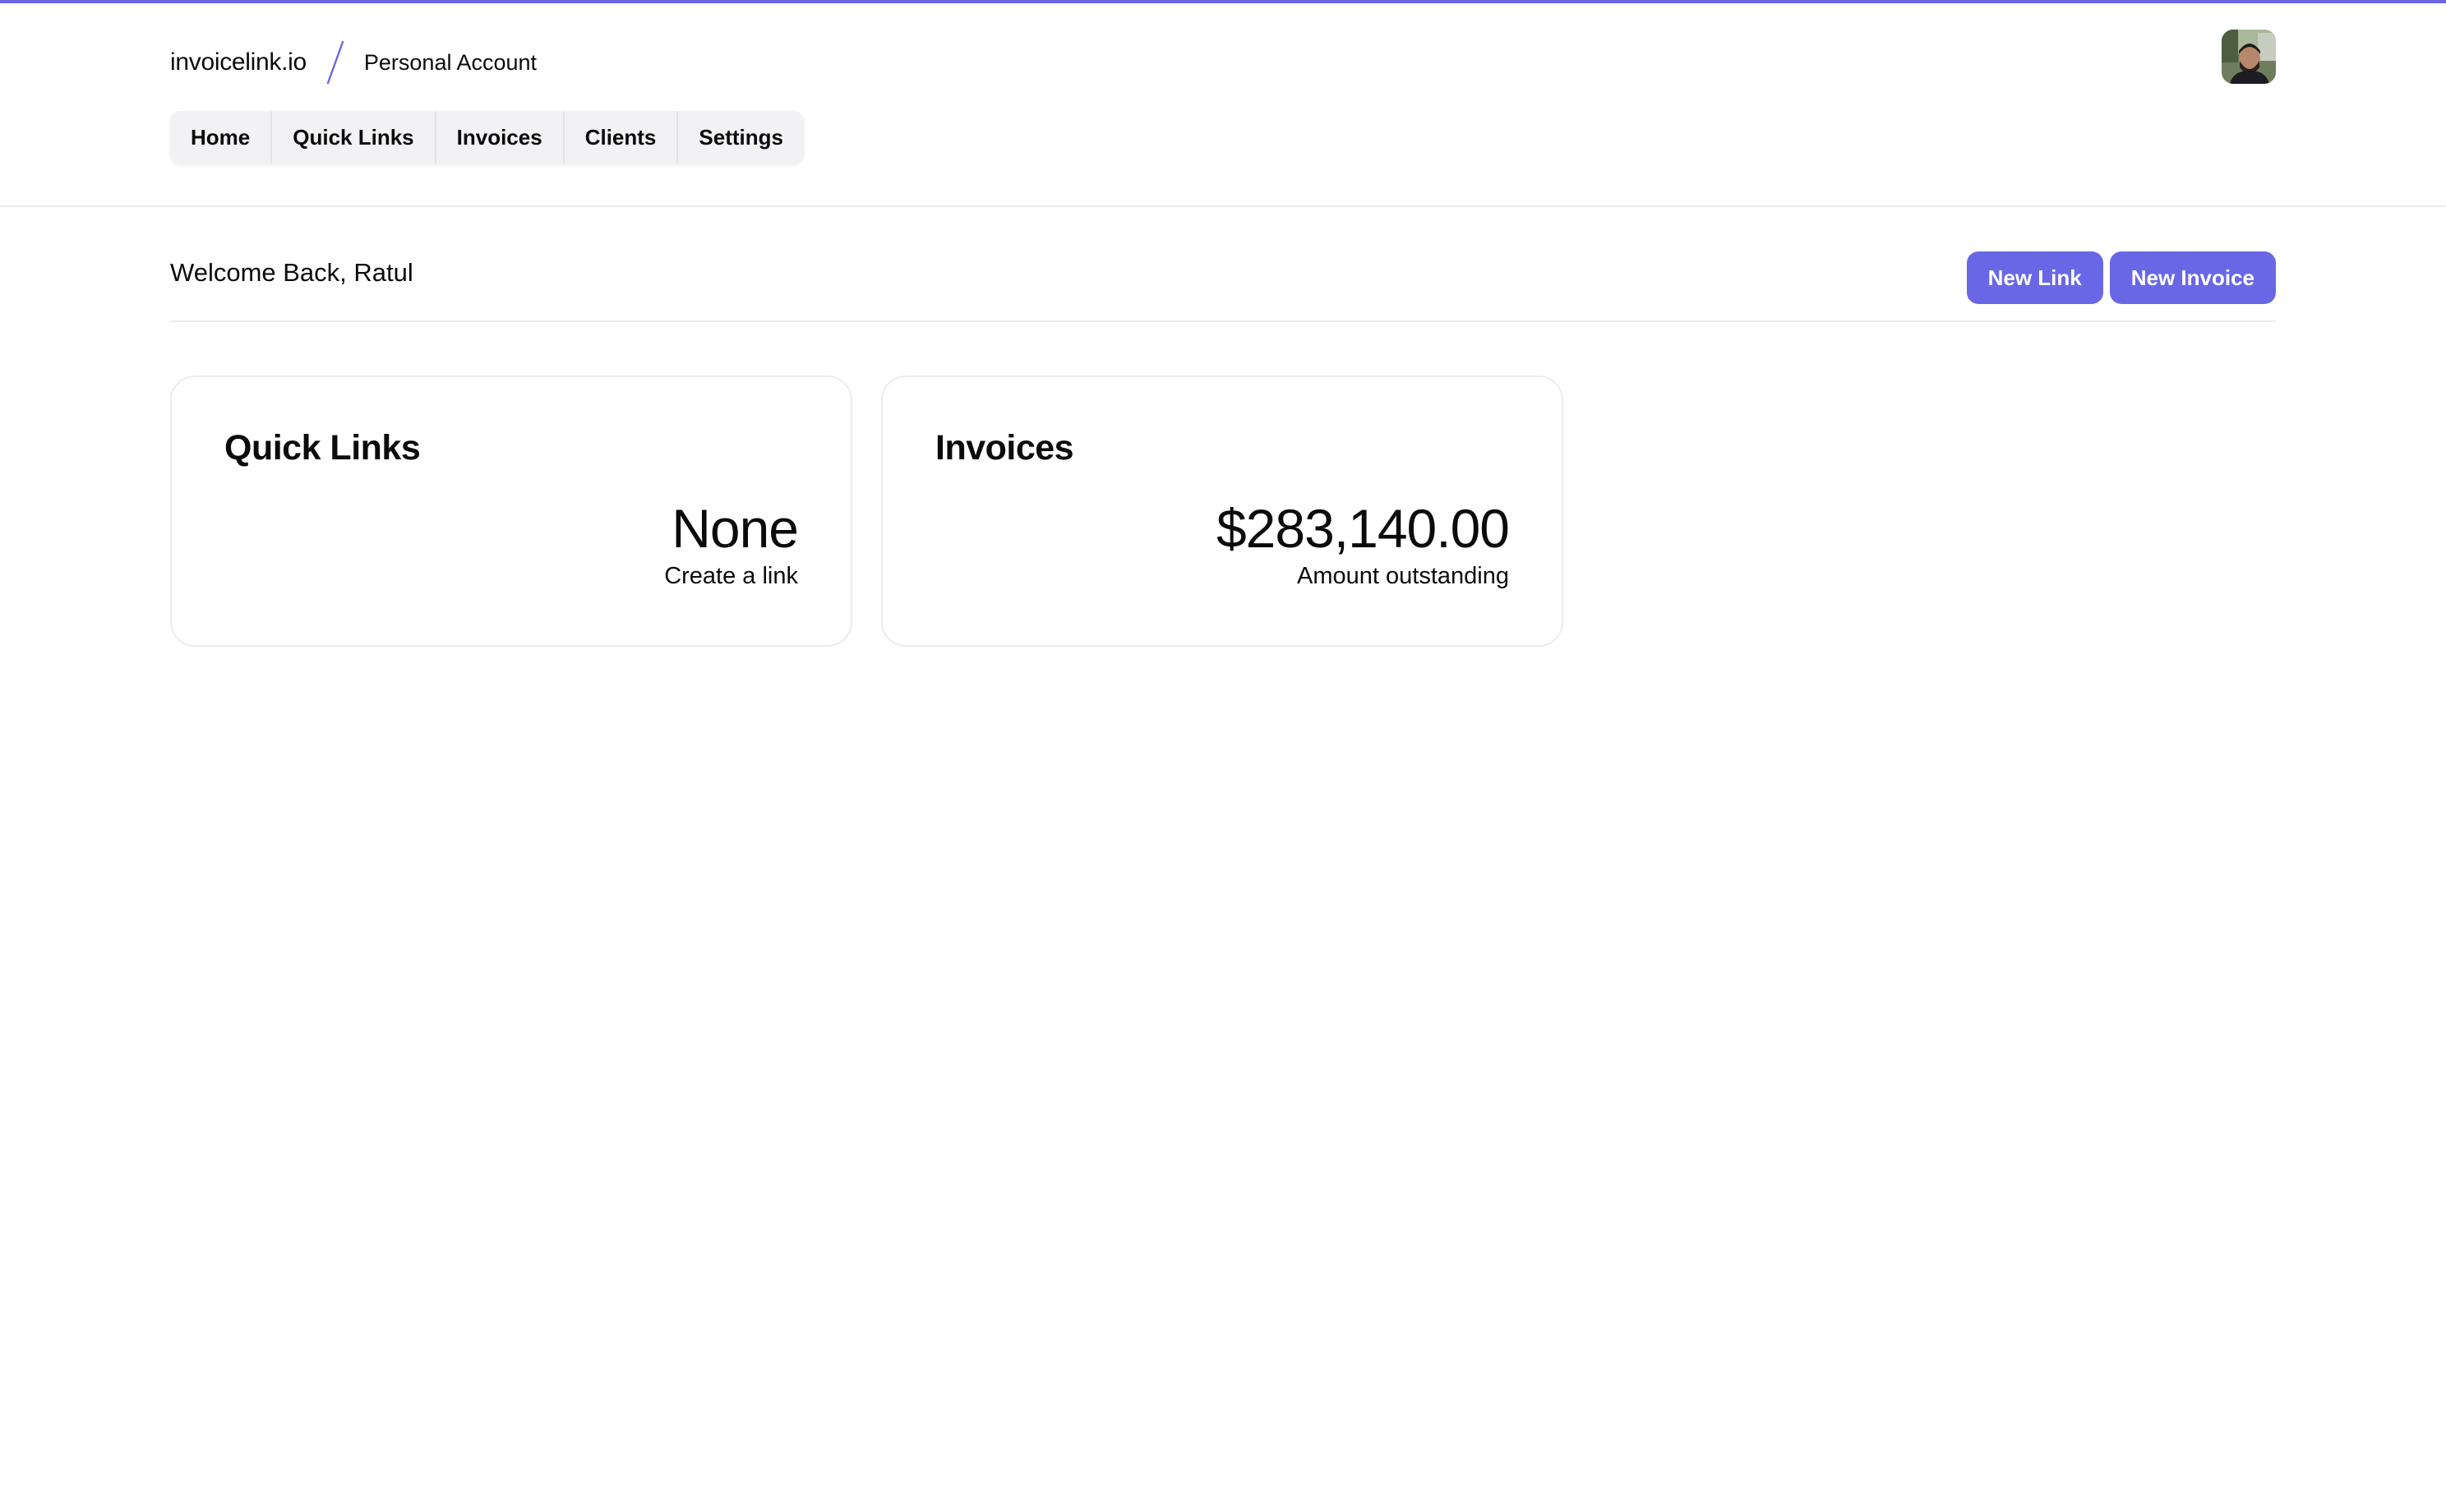 The height and width of the screenshot is (1512, 2446). What do you see at coordinates (221, 137) in the screenshot?
I see `nav-item-home: Home` at bounding box center [221, 137].